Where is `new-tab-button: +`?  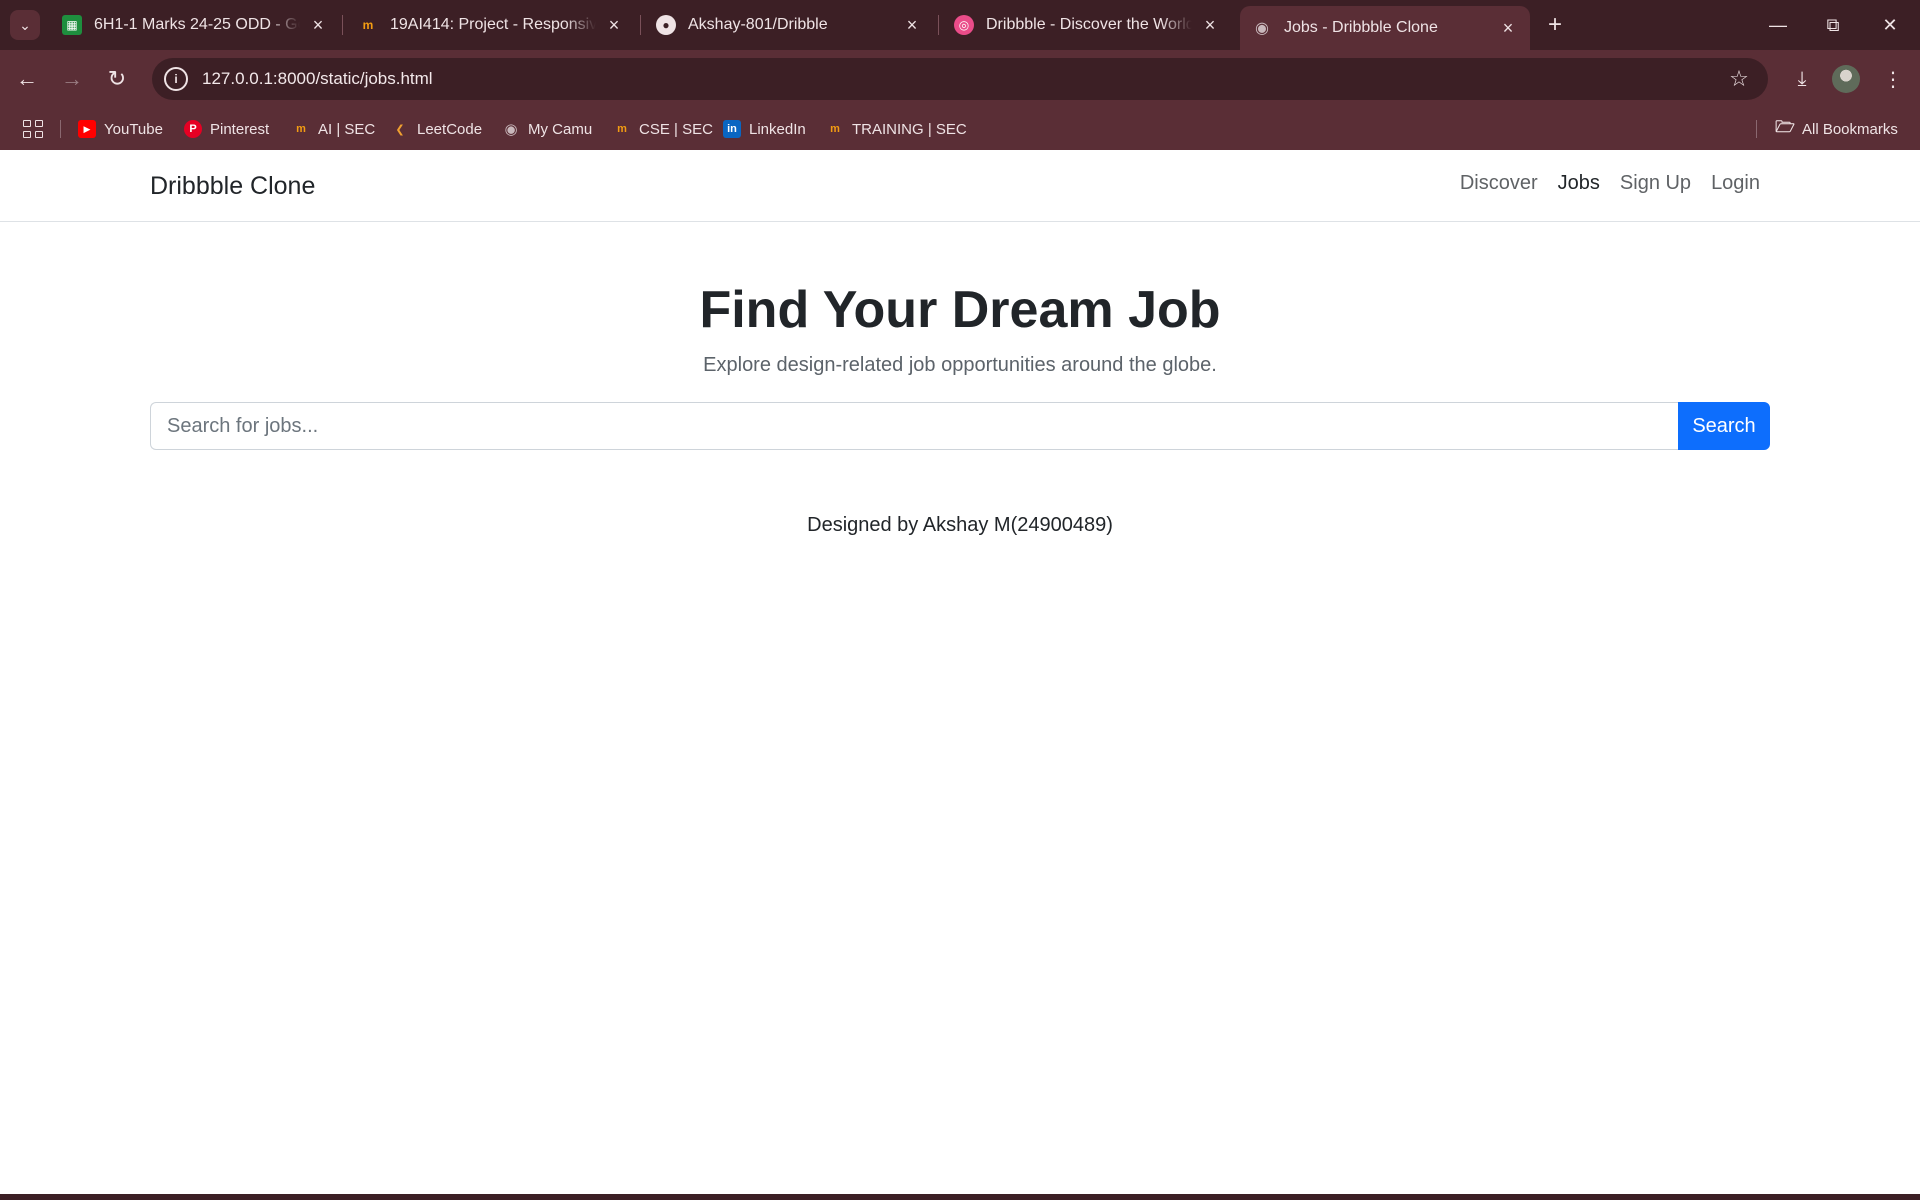 new-tab-button: + is located at coordinates (1555, 25).